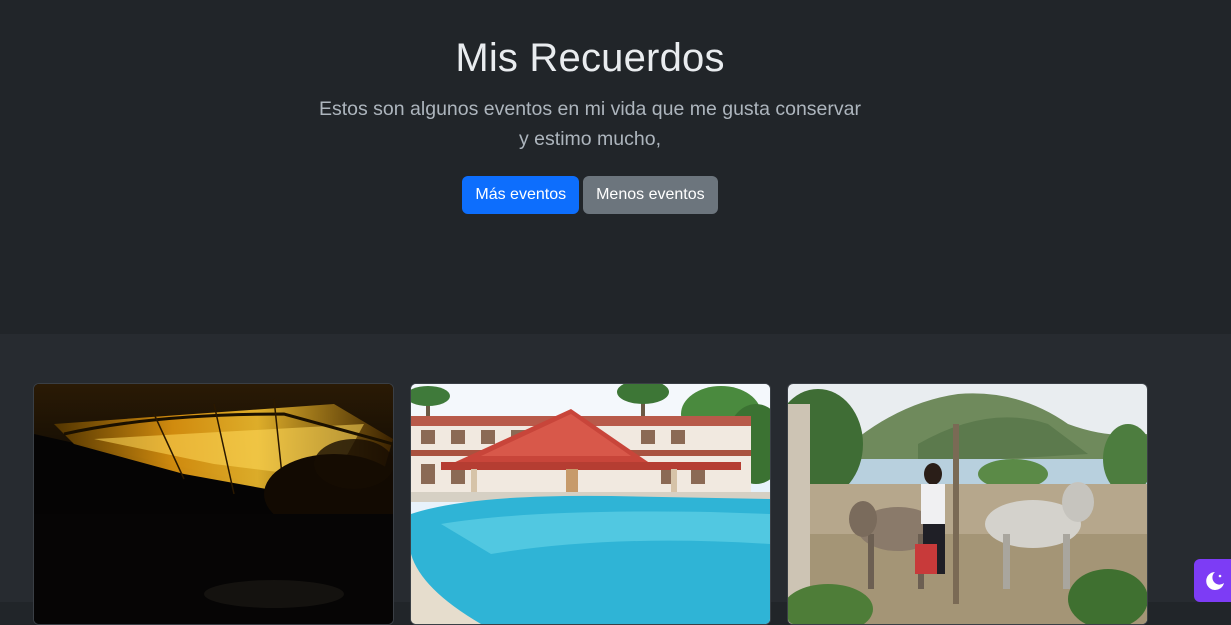 This screenshot has height=625, width=1231. Describe the element at coordinates (521, 195) in the screenshot. I see `more-events-button: Más eventos` at that location.